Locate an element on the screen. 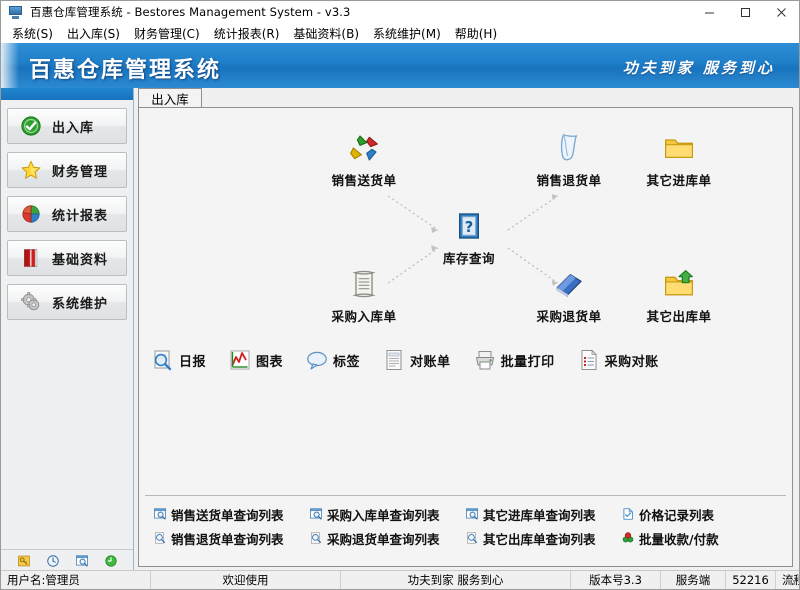 The width and height of the screenshot is (800, 590). workflow-node-6: 采购退货单 is located at coordinates (569, 295).